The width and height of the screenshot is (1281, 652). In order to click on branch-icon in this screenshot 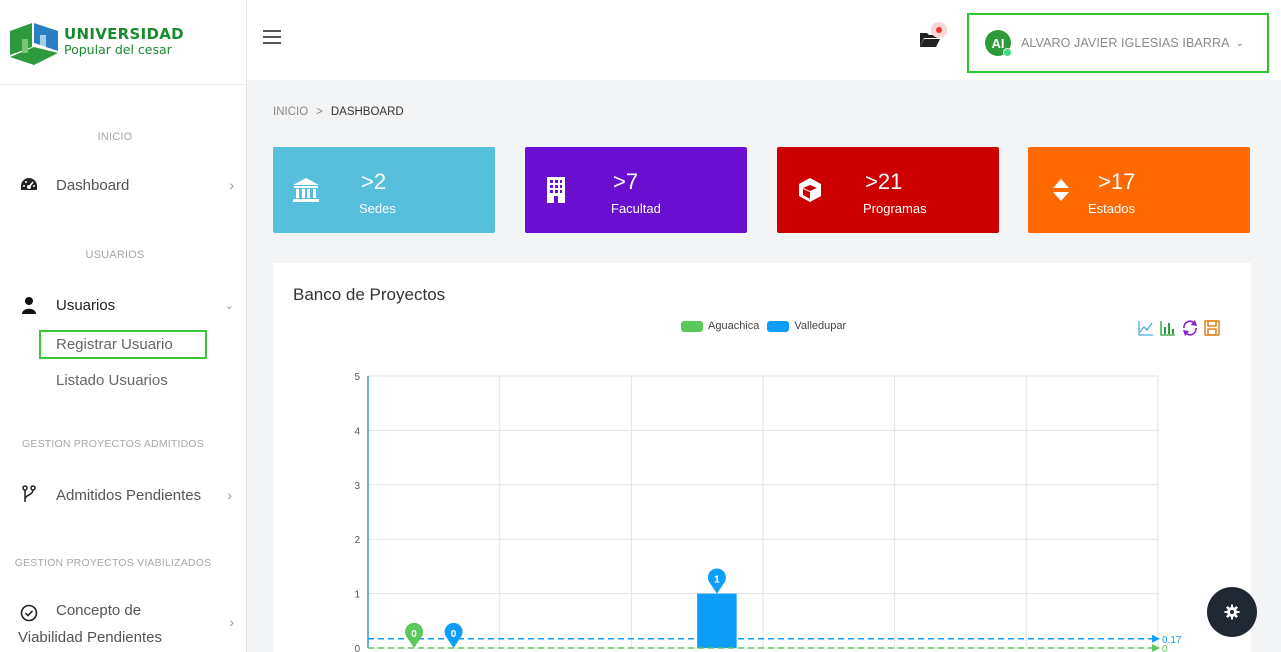, I will do `click(29, 495)`.